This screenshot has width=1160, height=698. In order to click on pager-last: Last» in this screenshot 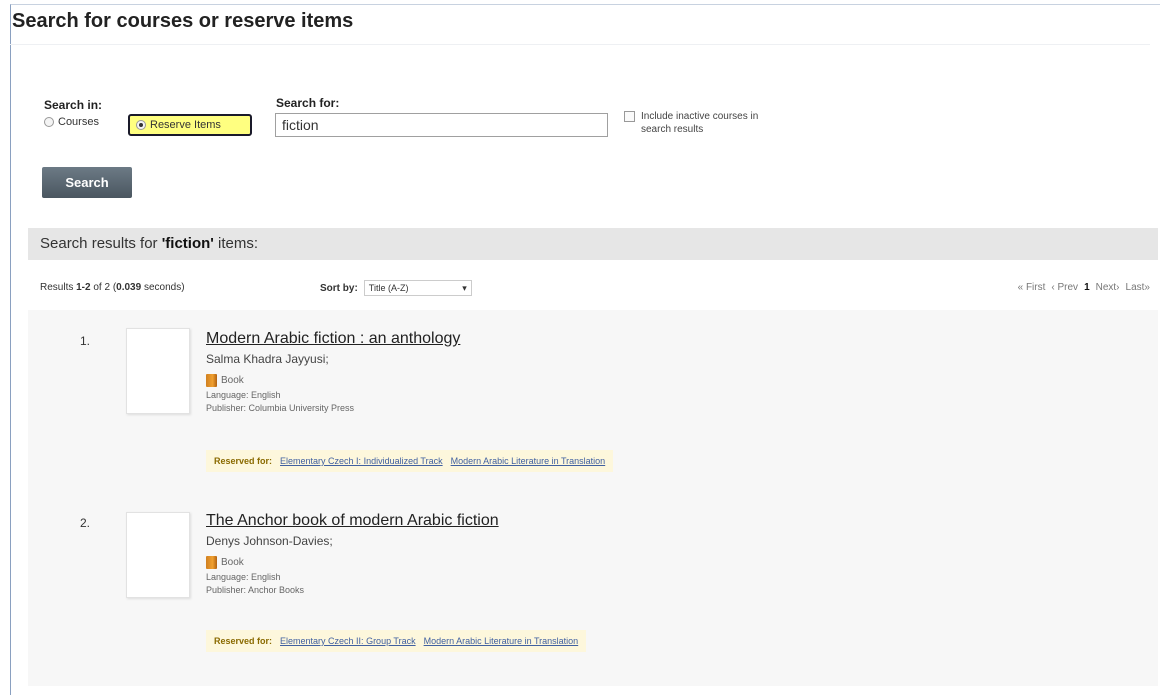, I will do `click(1138, 287)`.